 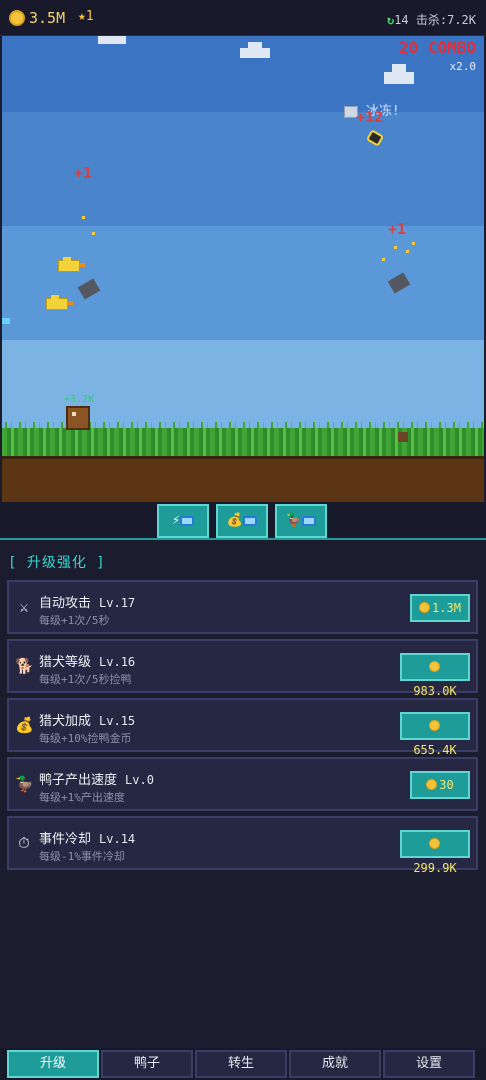 What do you see at coordinates (435, 734) in the screenshot?
I see `buy-dog-bonus-button: 655.4K` at bounding box center [435, 734].